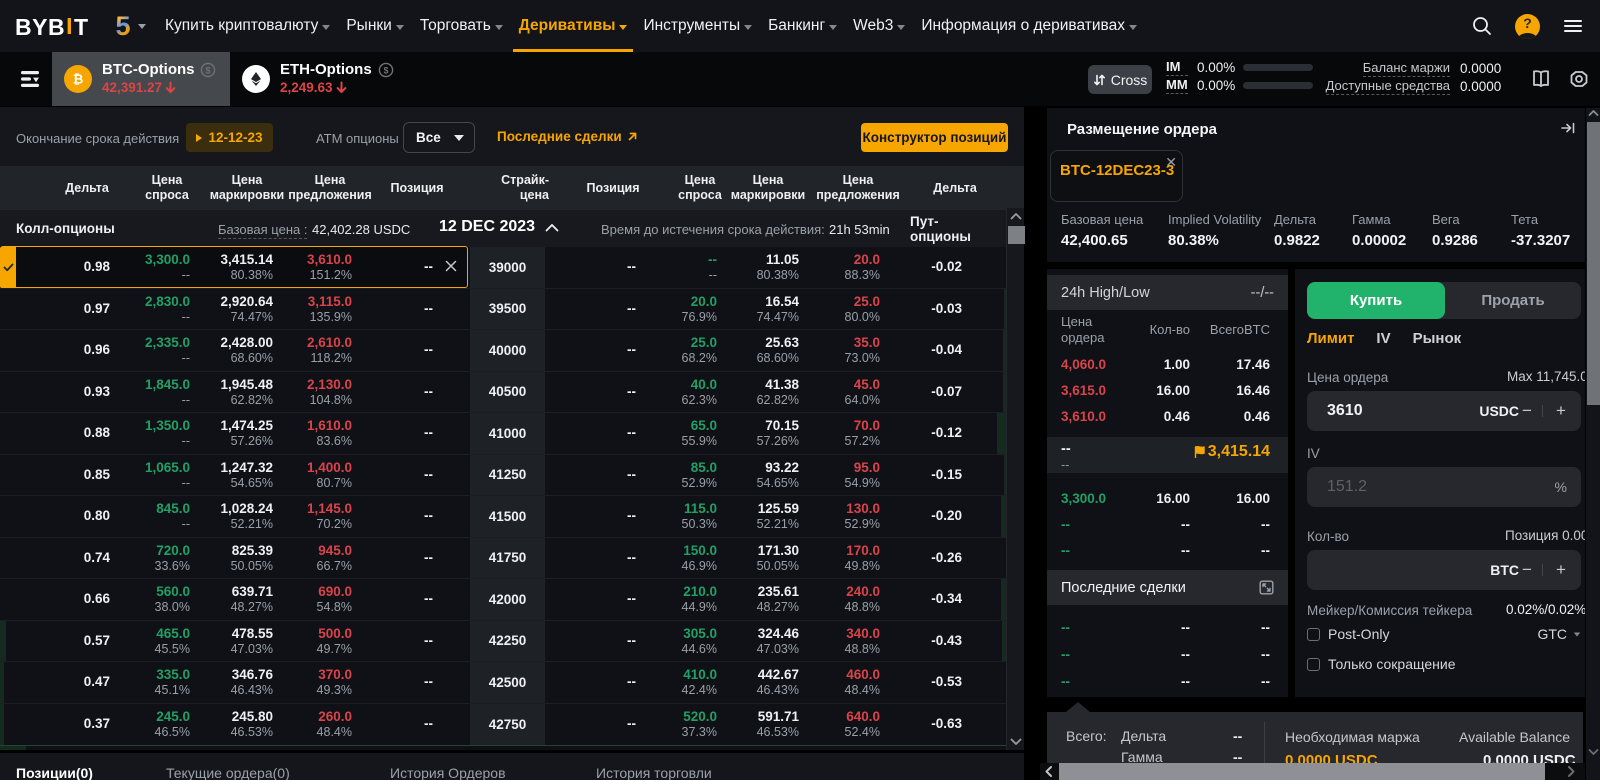 Image resolution: width=1600 pixels, height=780 pixels. I want to click on nav-item-menu: Web3, so click(879, 26).